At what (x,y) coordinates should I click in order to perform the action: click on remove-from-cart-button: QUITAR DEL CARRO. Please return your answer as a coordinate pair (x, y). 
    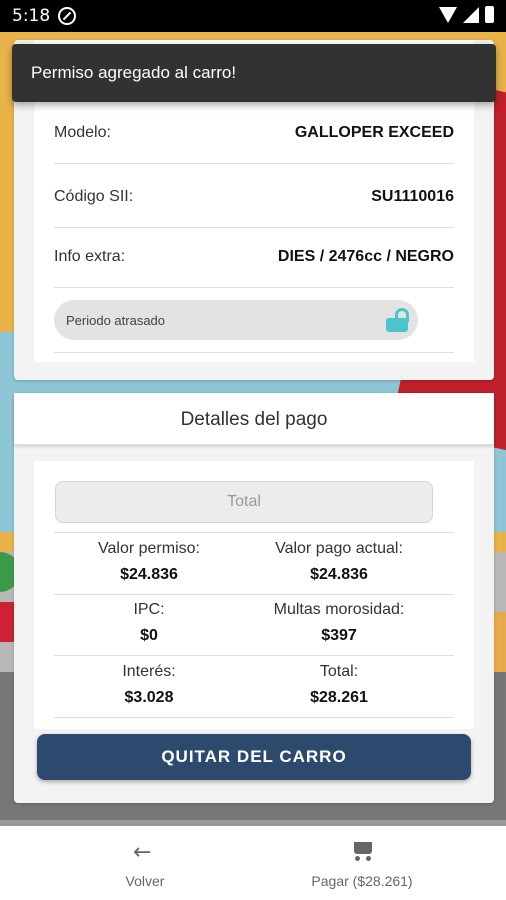
    Looking at the image, I should click on (254, 757).